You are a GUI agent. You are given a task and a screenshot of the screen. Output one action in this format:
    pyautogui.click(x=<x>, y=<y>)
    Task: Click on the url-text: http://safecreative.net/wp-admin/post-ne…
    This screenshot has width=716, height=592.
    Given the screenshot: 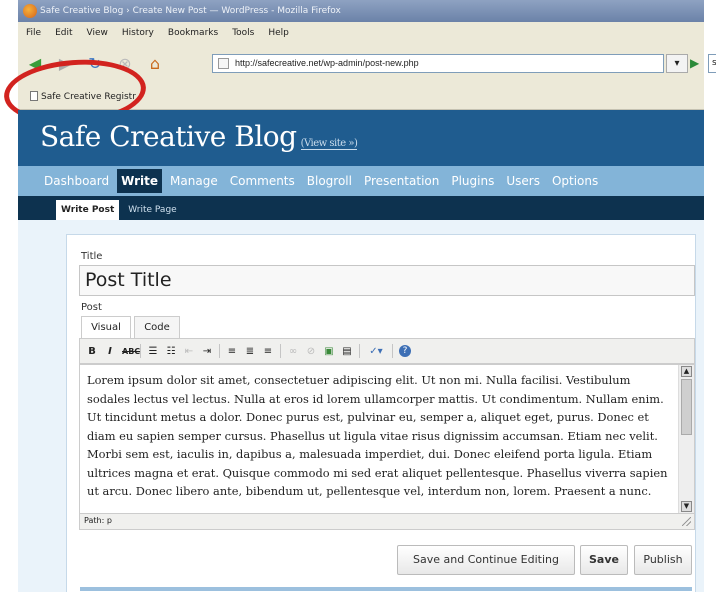 What is the action you would take?
    pyautogui.click(x=327, y=63)
    